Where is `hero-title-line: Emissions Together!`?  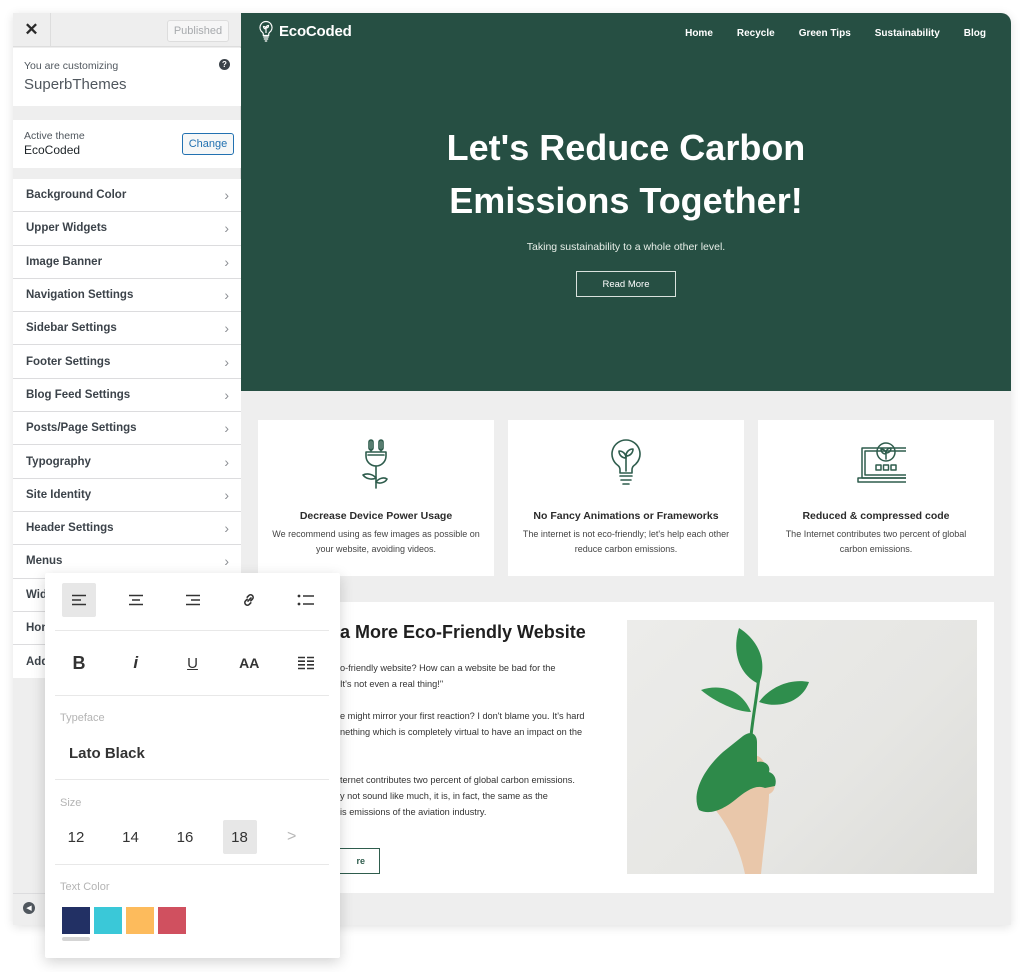 hero-title-line: Emissions Together! is located at coordinates (626, 200).